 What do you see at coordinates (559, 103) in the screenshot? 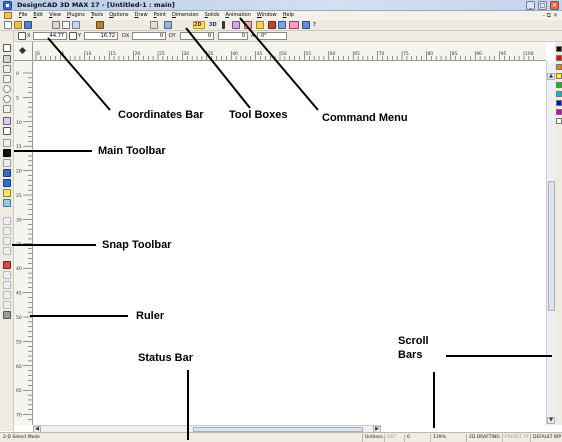
I see `color-swatch-blue` at bounding box center [559, 103].